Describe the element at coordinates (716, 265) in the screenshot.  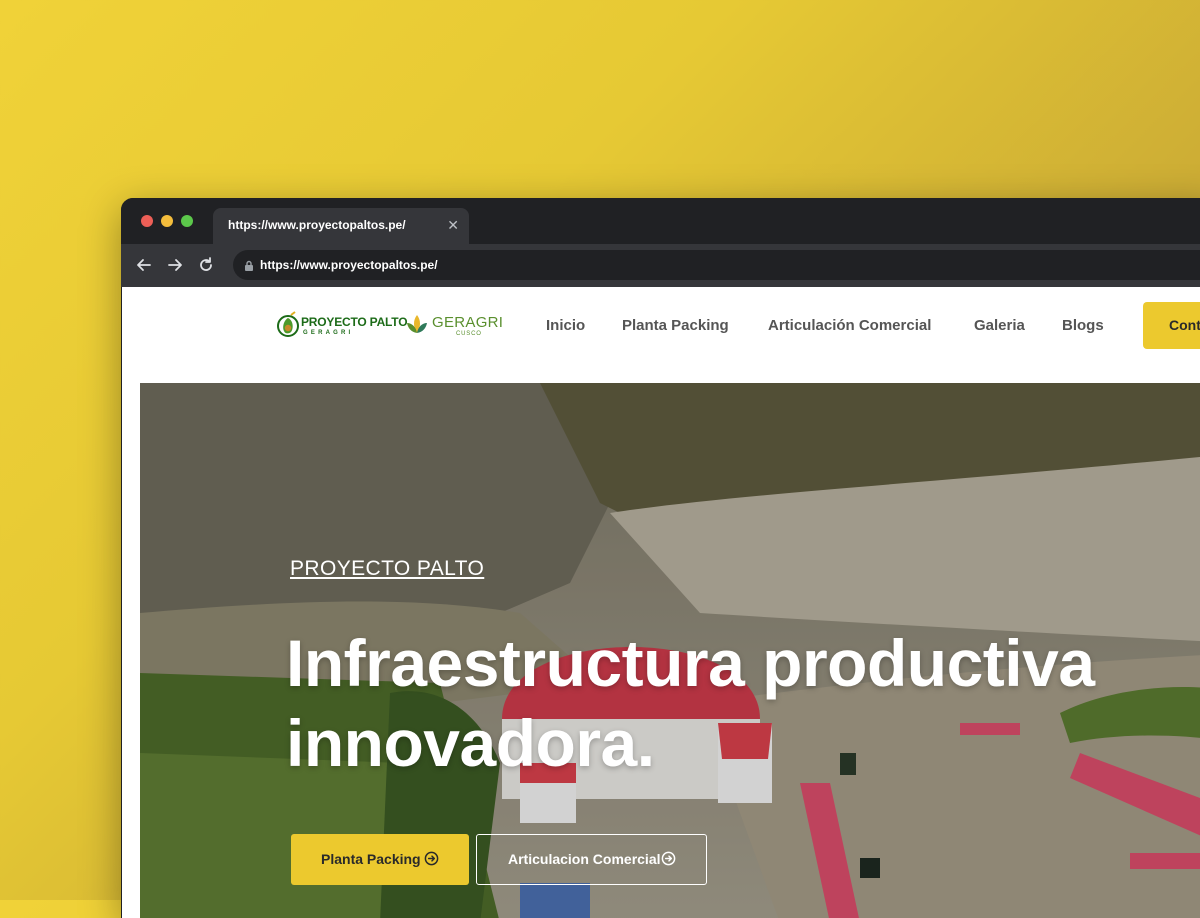
I see `address-bar: https://www.proyectopaltos.pe/` at that location.